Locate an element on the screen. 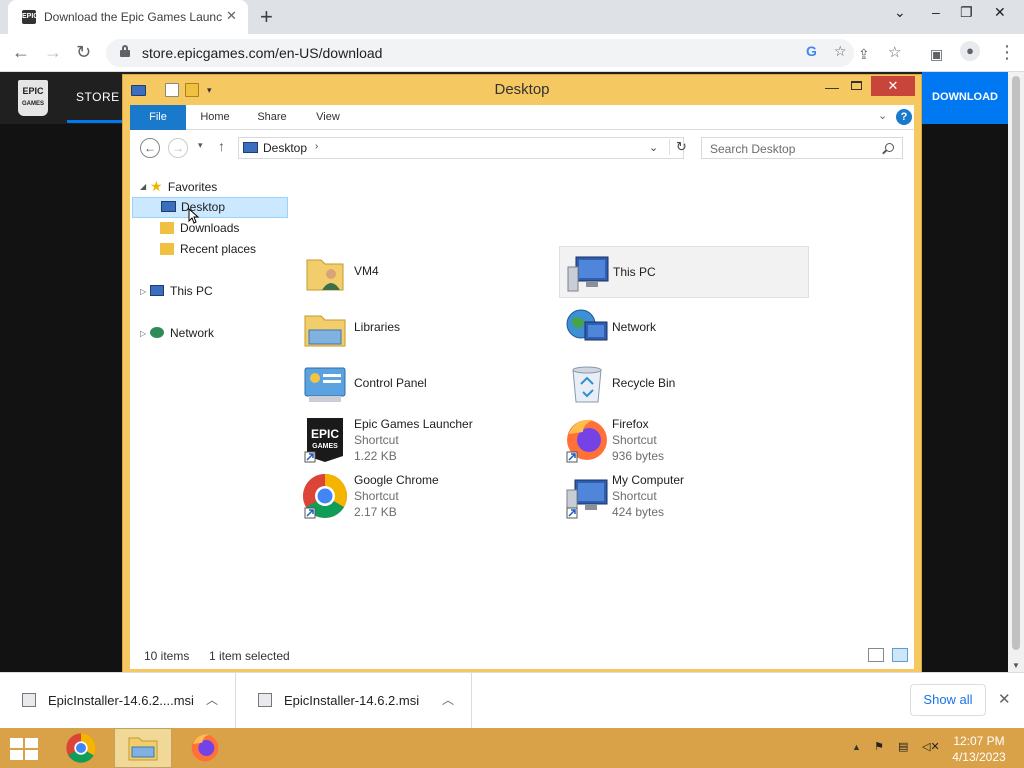  epic-download-button: DOWNLOAD is located at coordinates (965, 98).